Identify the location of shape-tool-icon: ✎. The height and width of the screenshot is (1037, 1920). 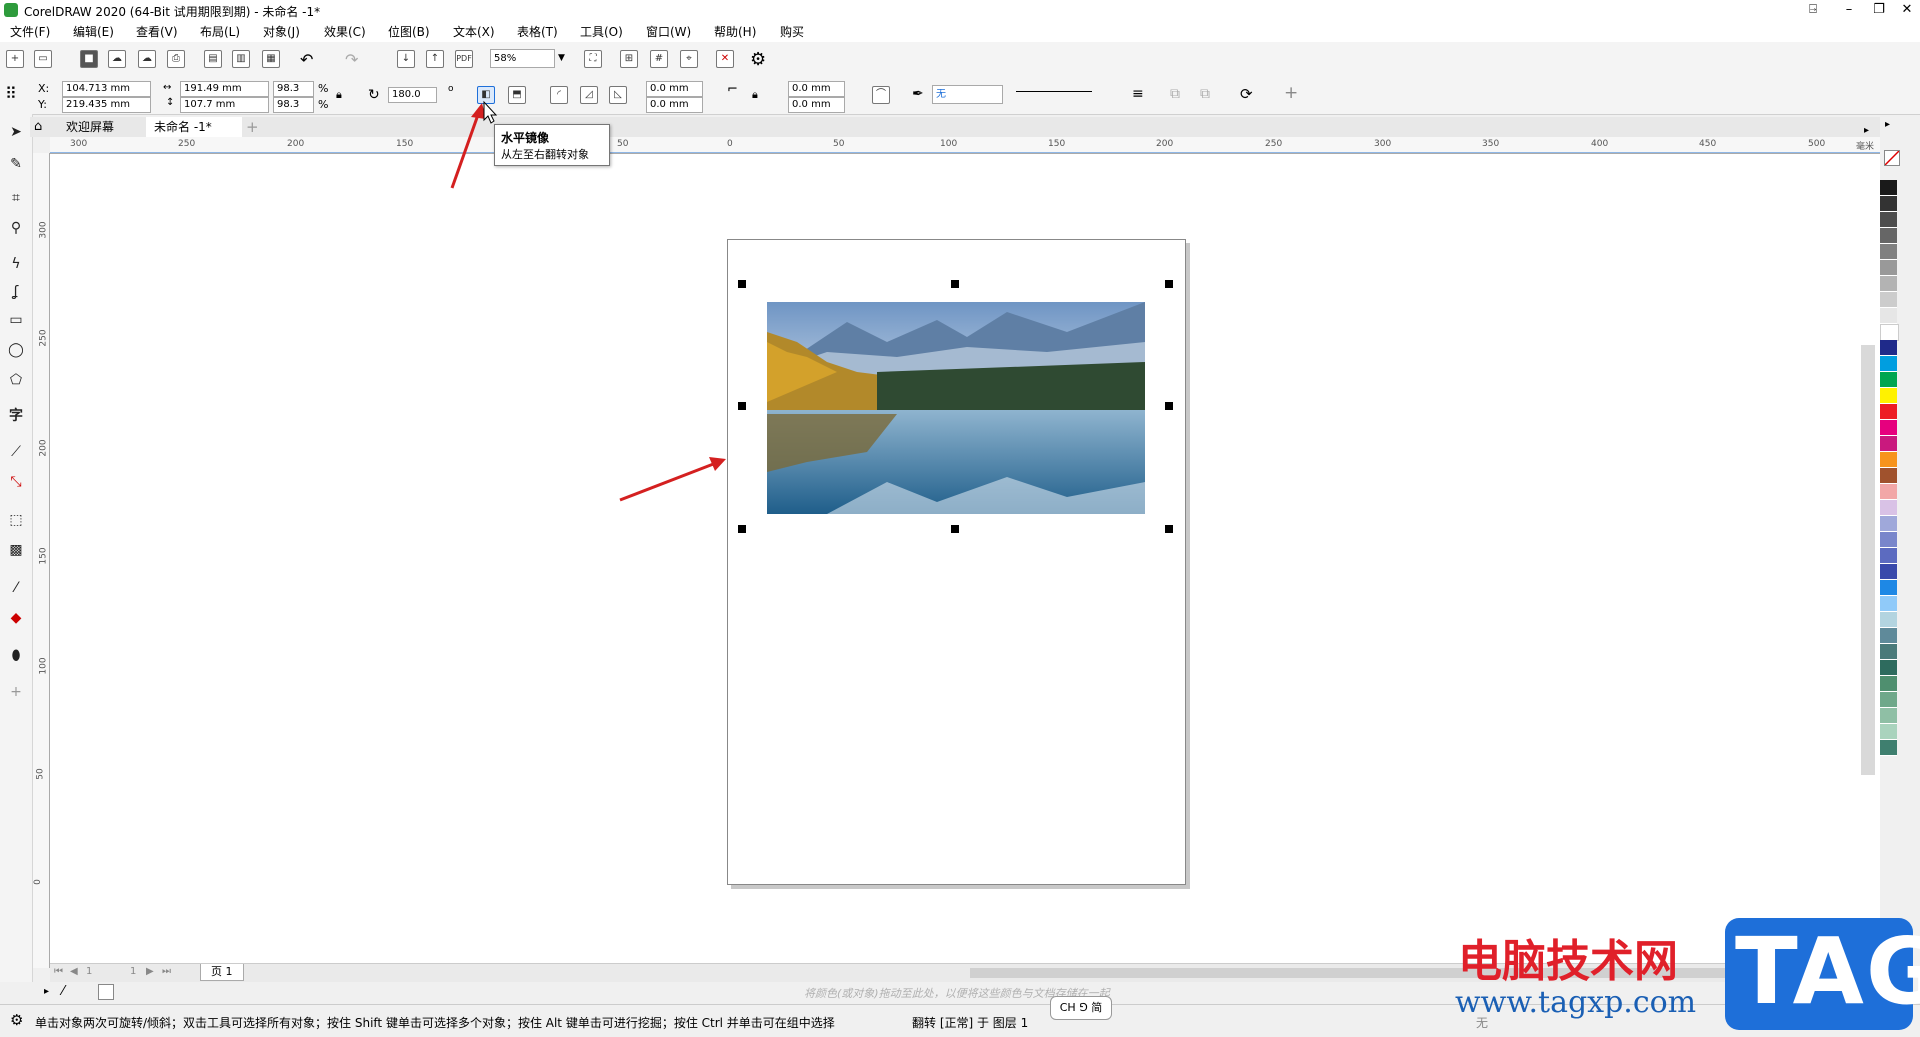
(16, 164).